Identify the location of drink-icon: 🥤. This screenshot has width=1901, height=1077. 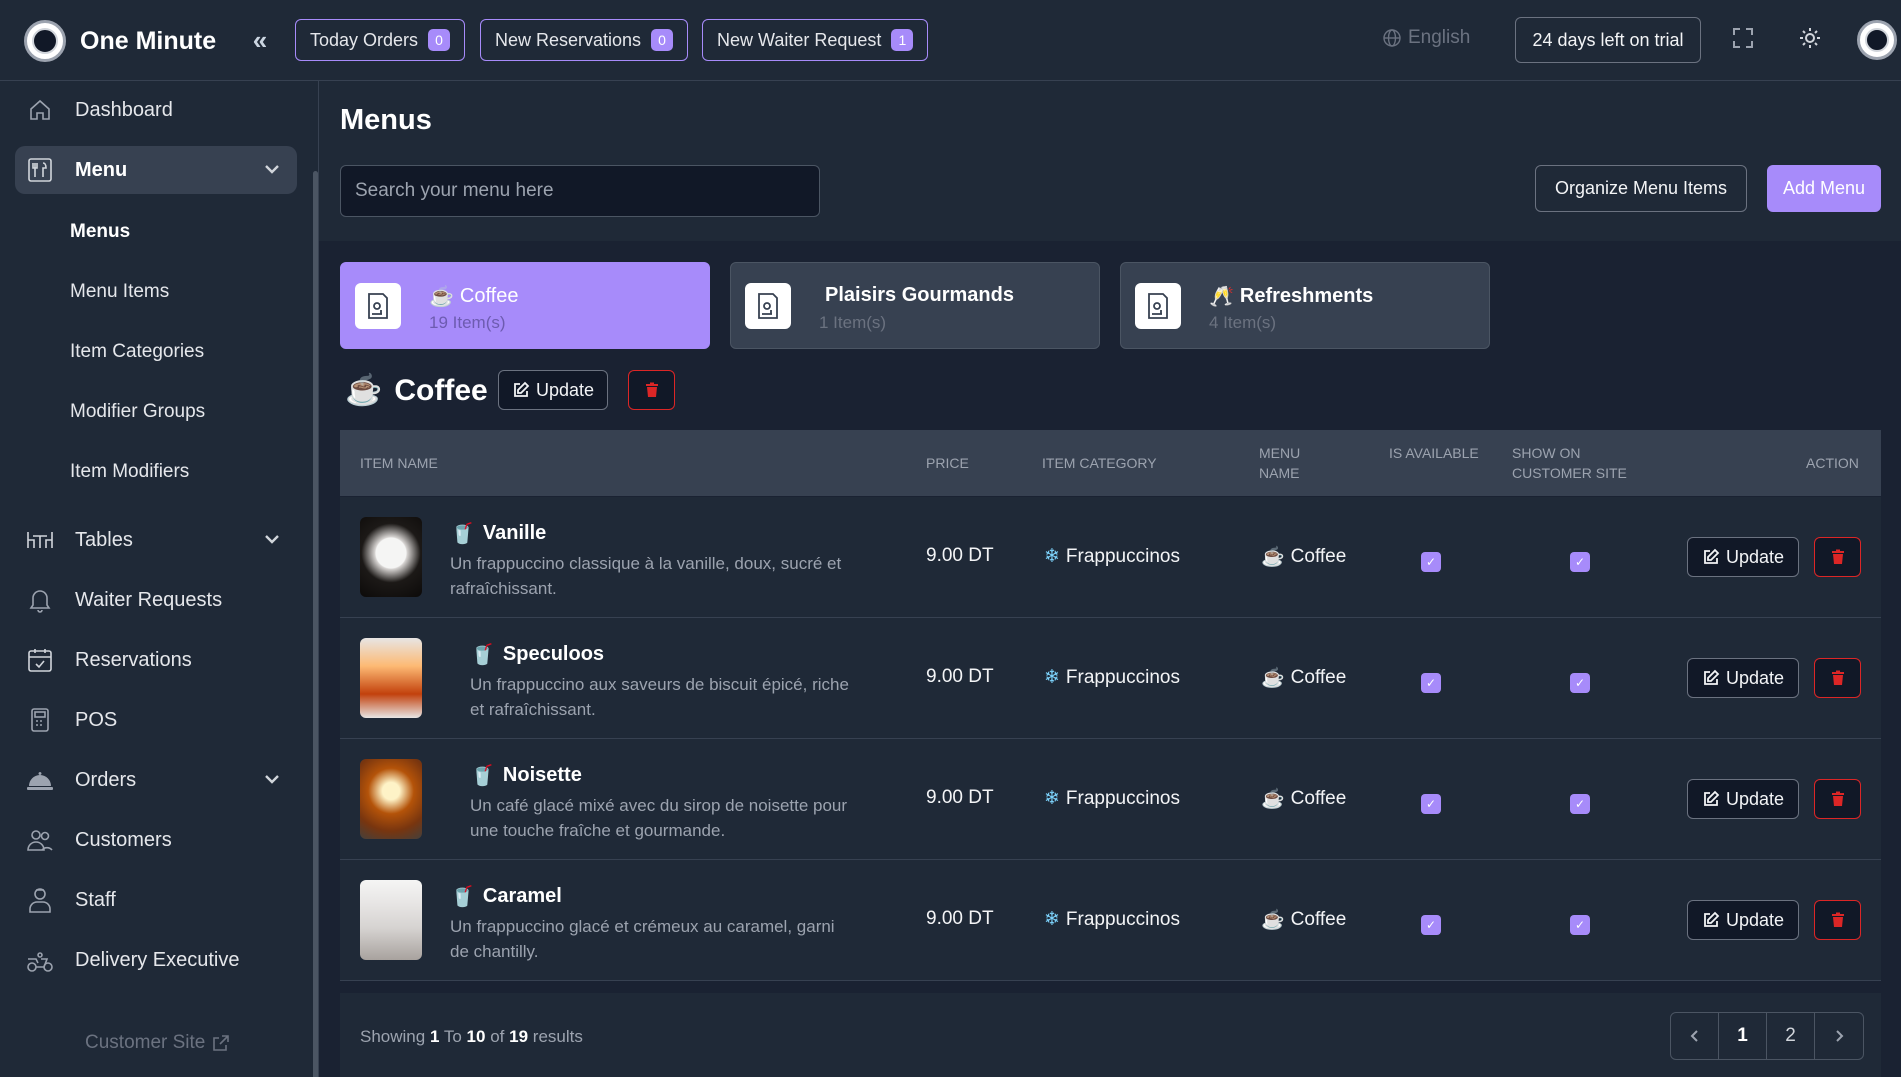
(482, 776).